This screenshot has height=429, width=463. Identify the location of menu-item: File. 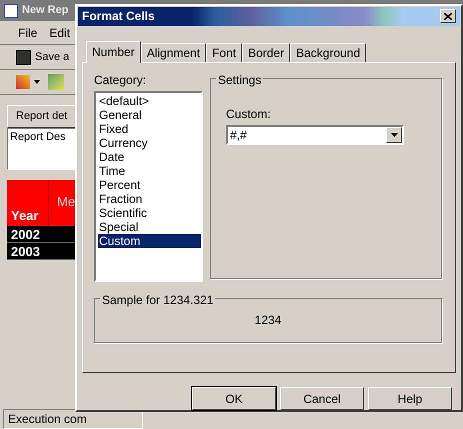
(28, 33).